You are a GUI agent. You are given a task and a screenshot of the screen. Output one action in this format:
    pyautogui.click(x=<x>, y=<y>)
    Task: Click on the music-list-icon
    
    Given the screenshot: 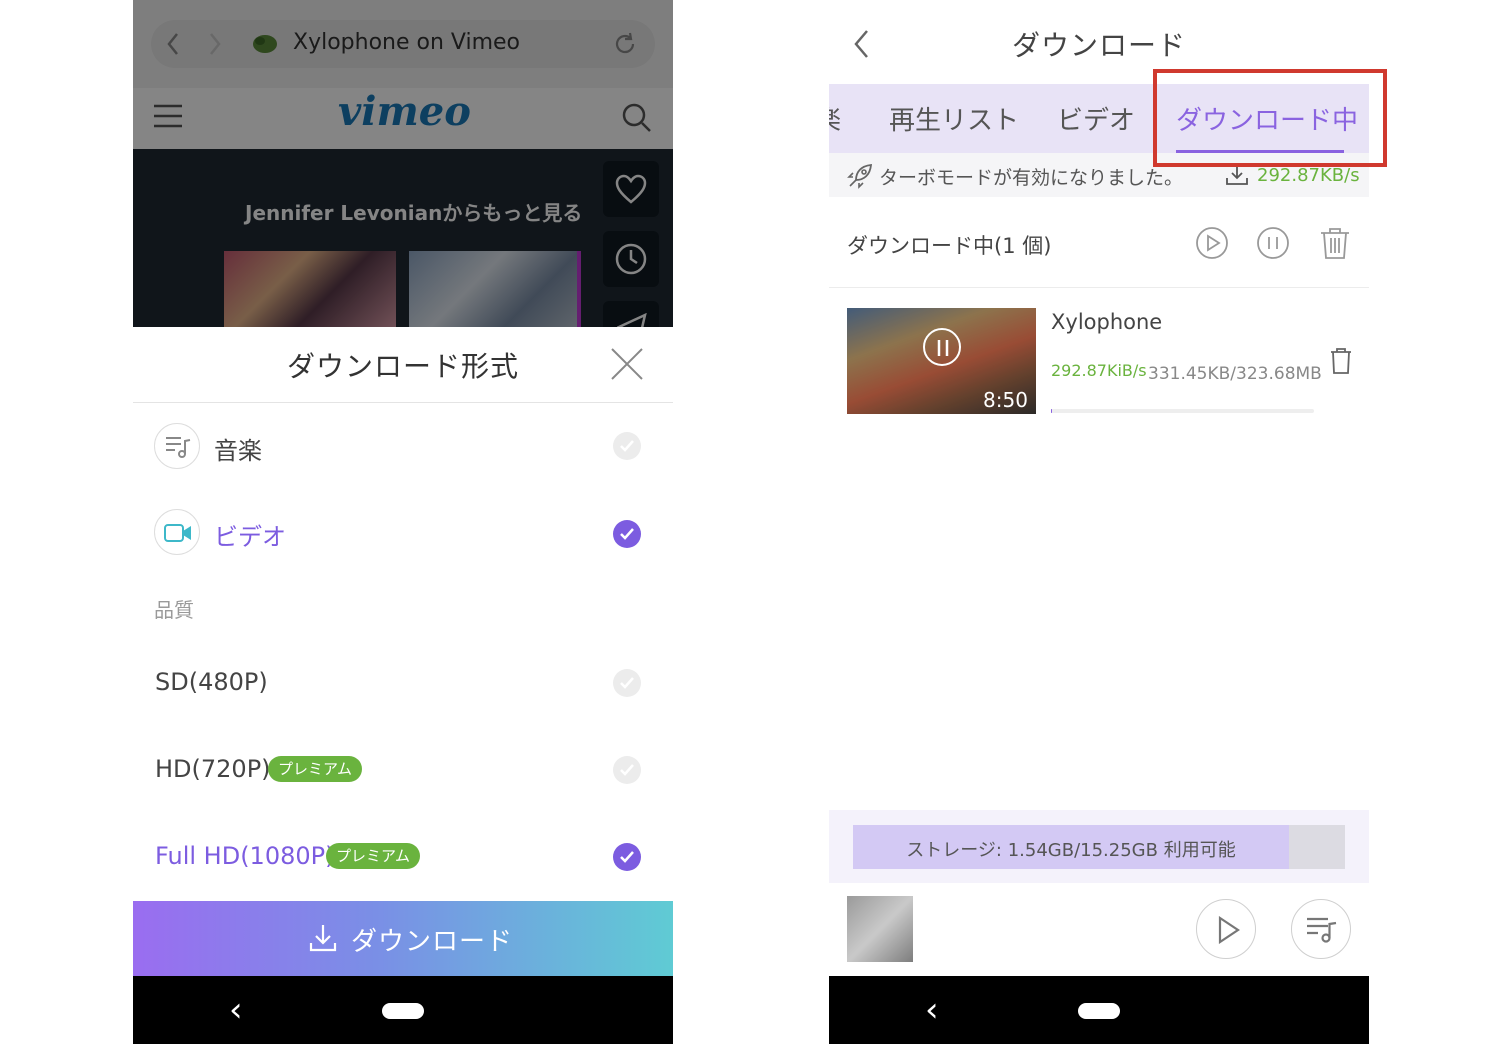 What is the action you would take?
    pyautogui.click(x=177, y=446)
    